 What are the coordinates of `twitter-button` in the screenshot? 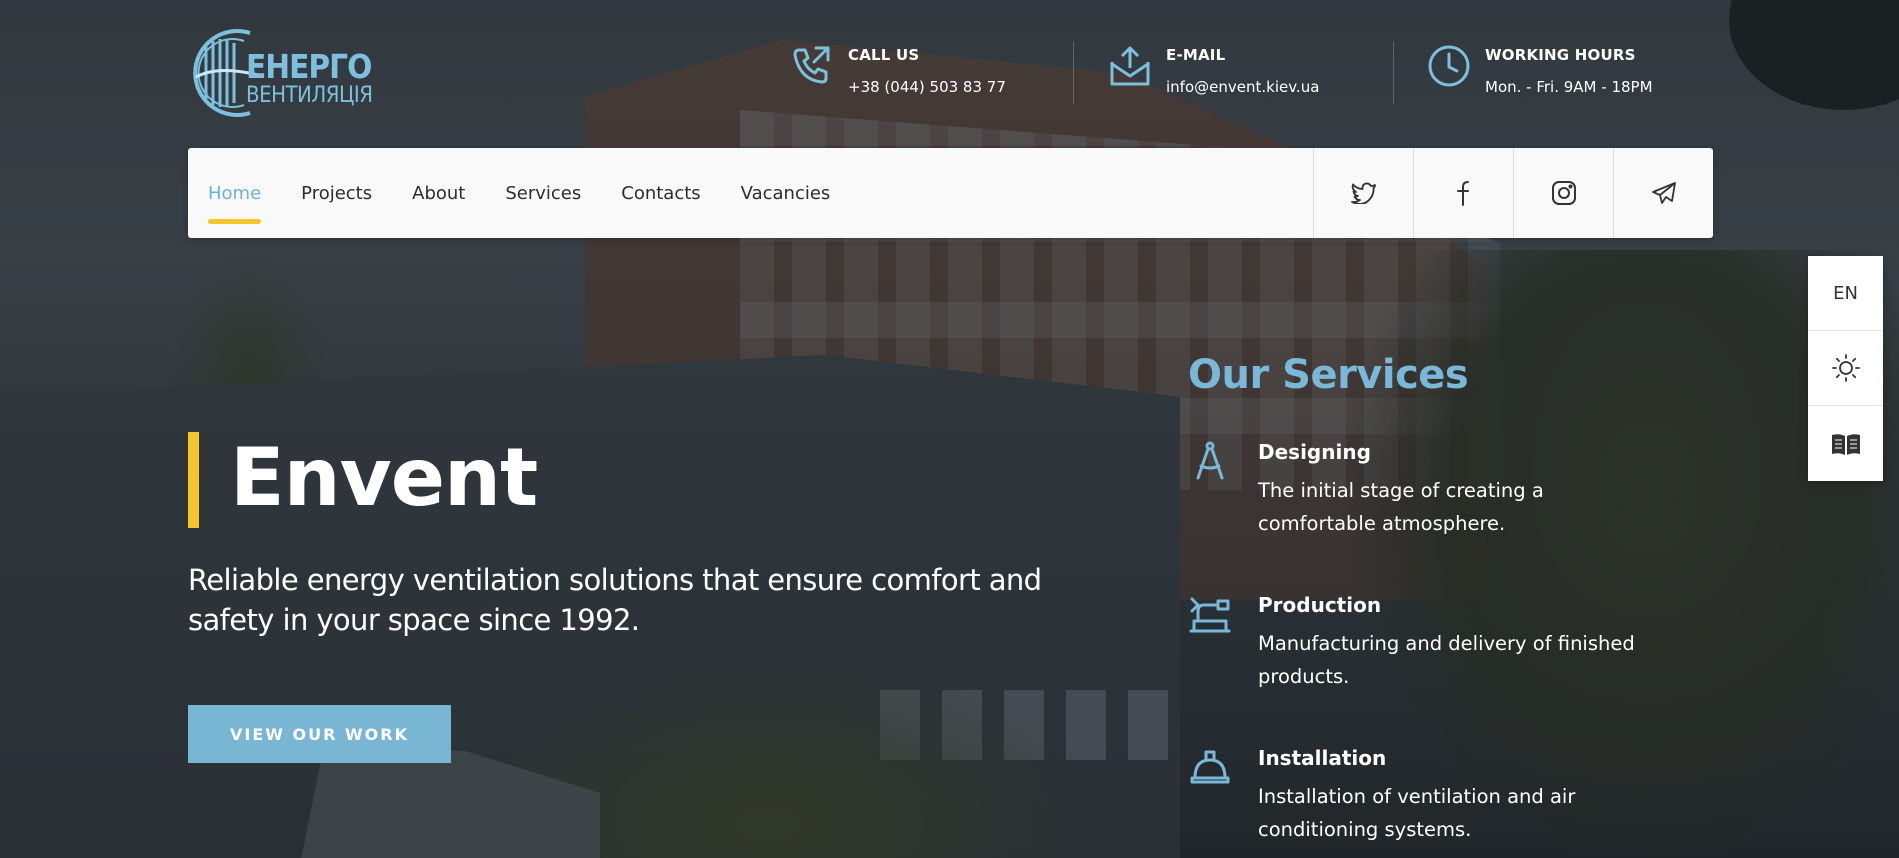 It's located at (1363, 193).